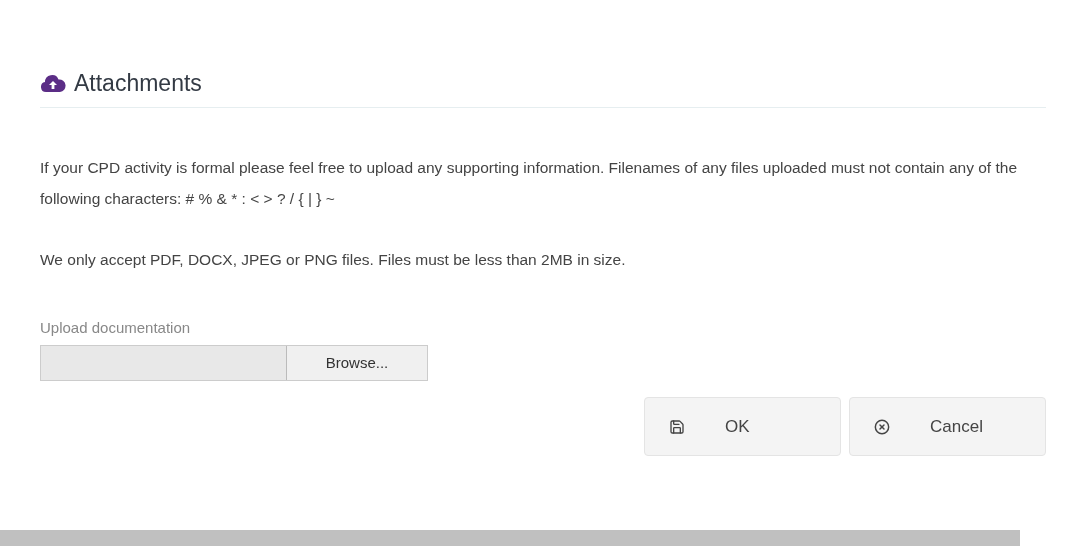 This screenshot has width=1076, height=546. Describe the element at coordinates (742, 426) in the screenshot. I see `ok-button: OK` at that location.